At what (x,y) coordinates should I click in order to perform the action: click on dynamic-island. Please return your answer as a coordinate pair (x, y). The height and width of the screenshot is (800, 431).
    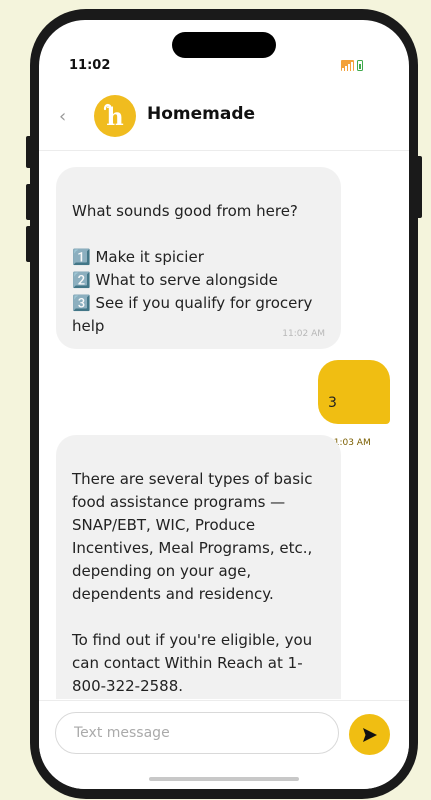
    Looking at the image, I should click on (224, 45).